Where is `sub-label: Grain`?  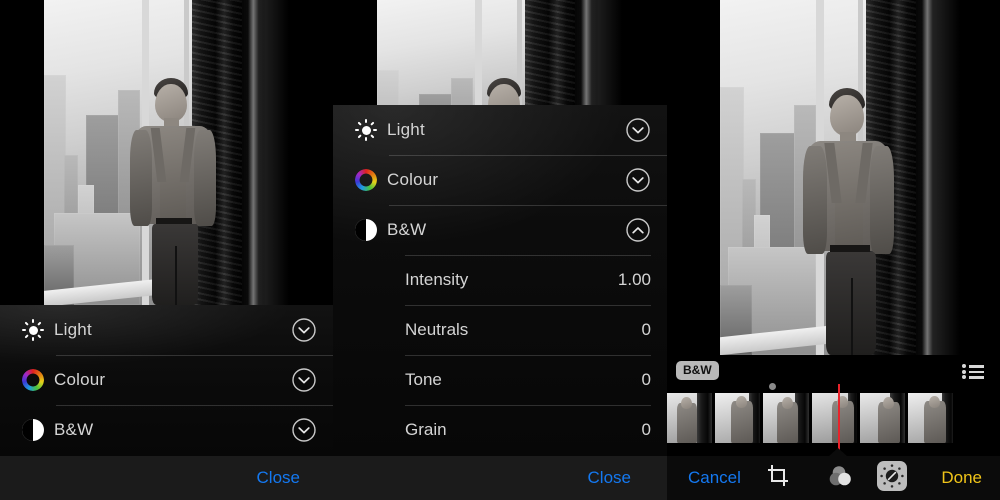
sub-label: Grain is located at coordinates (426, 429).